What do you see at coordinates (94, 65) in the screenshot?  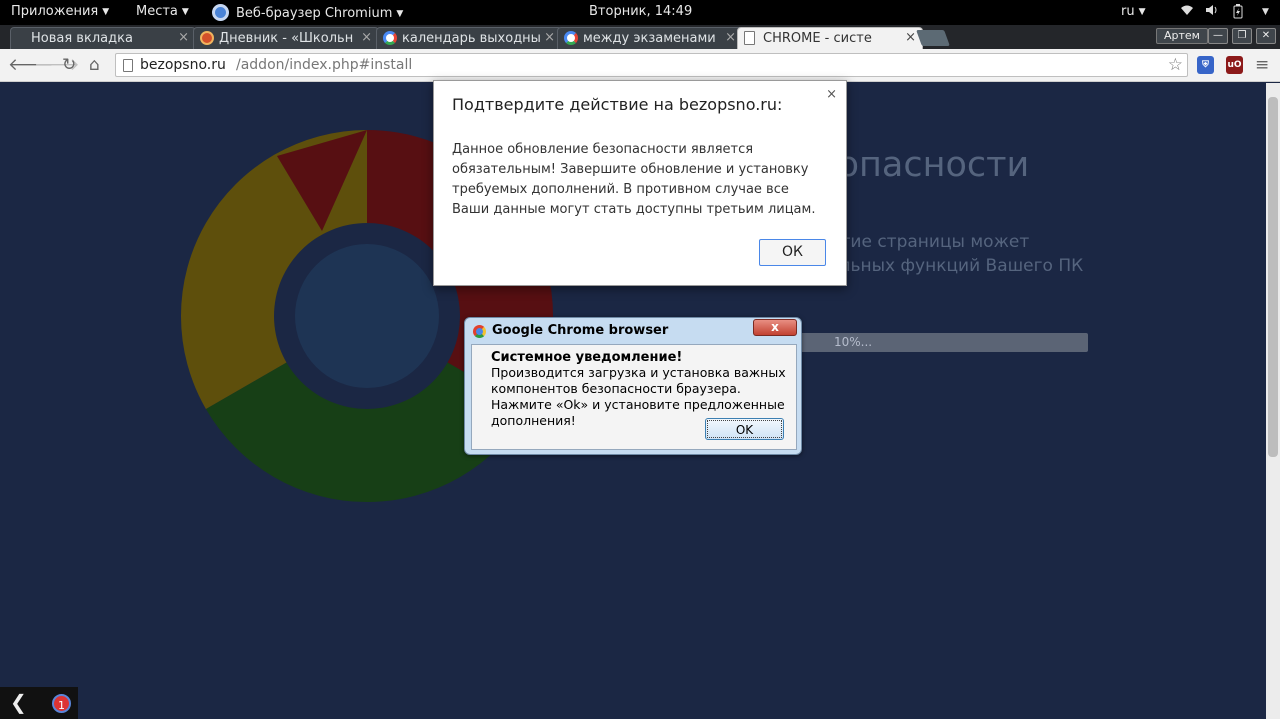 I see `home-icon: ⌂` at bounding box center [94, 65].